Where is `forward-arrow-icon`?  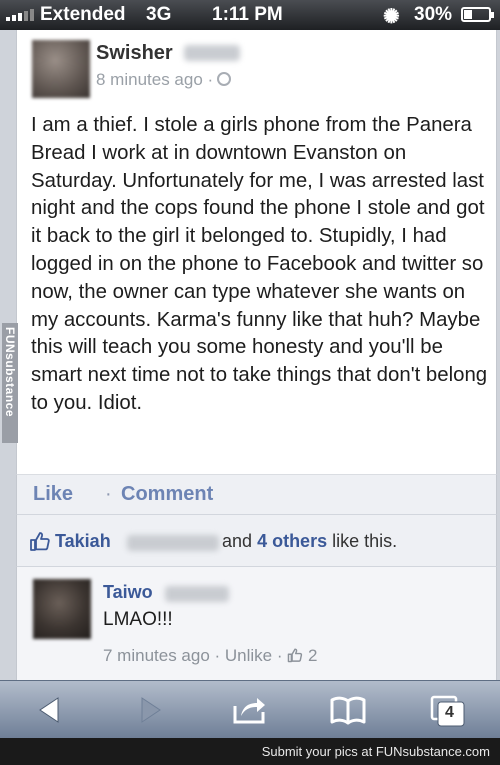
forward-arrow-icon is located at coordinates (150, 710).